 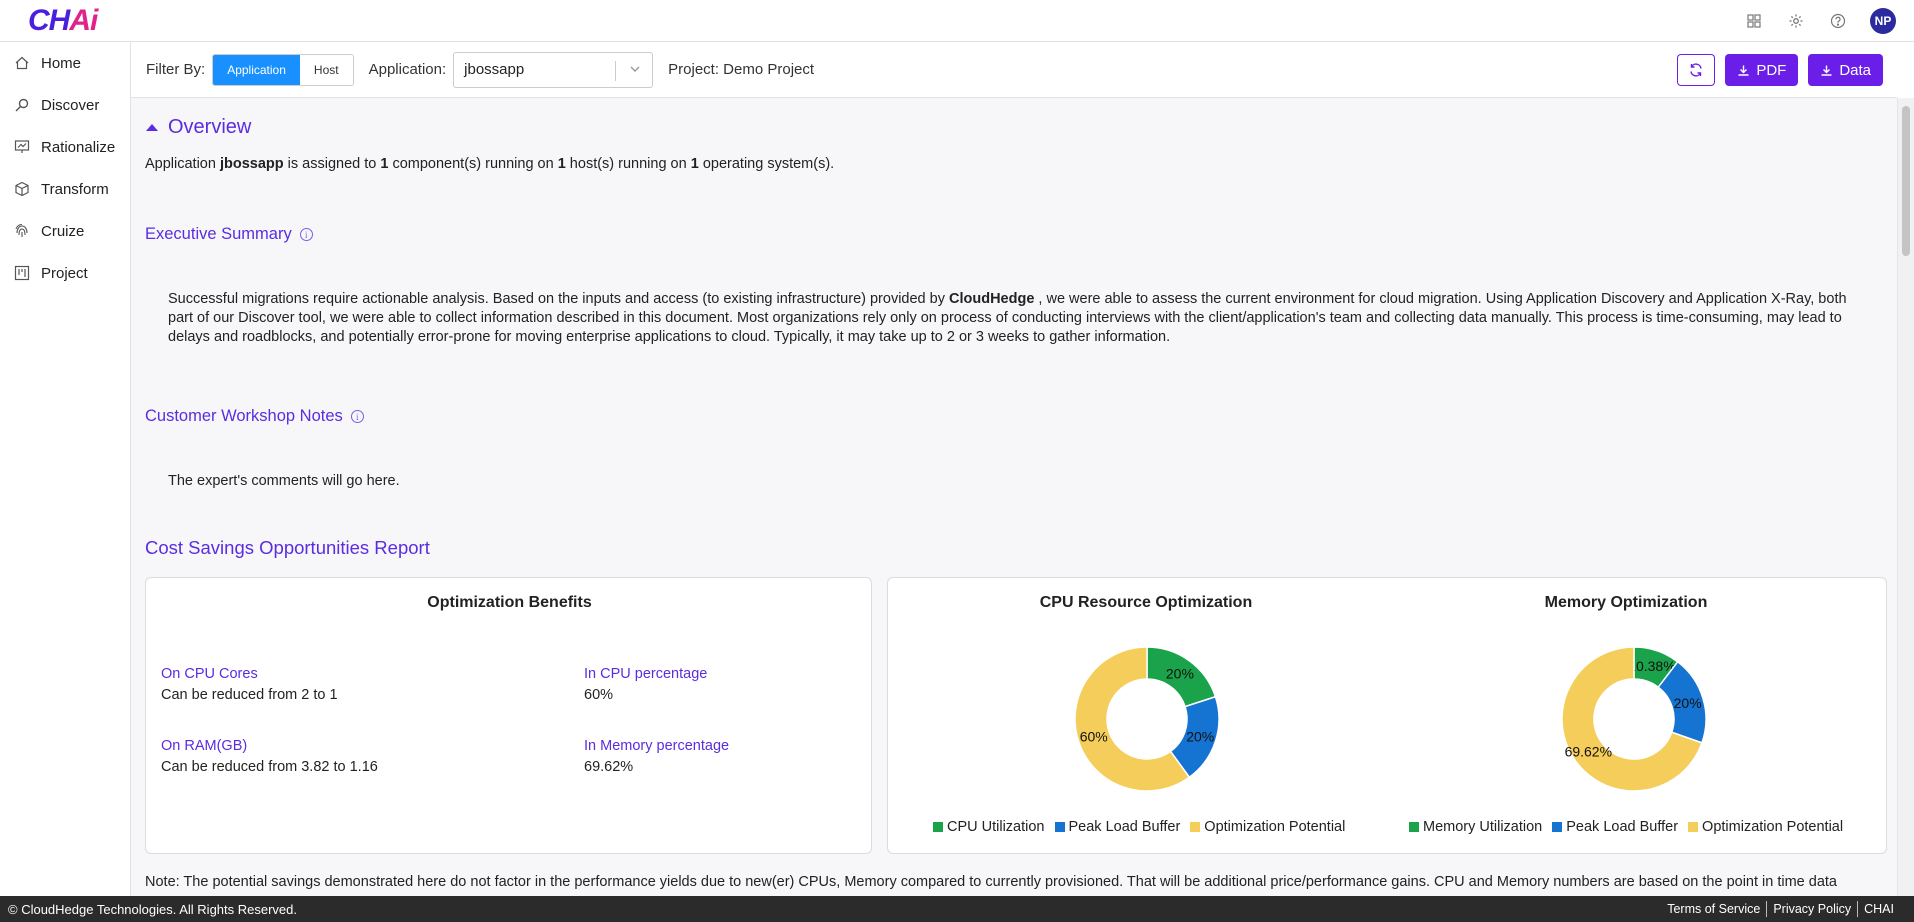 I want to click on app-logo: CHAi, so click(x=63, y=21).